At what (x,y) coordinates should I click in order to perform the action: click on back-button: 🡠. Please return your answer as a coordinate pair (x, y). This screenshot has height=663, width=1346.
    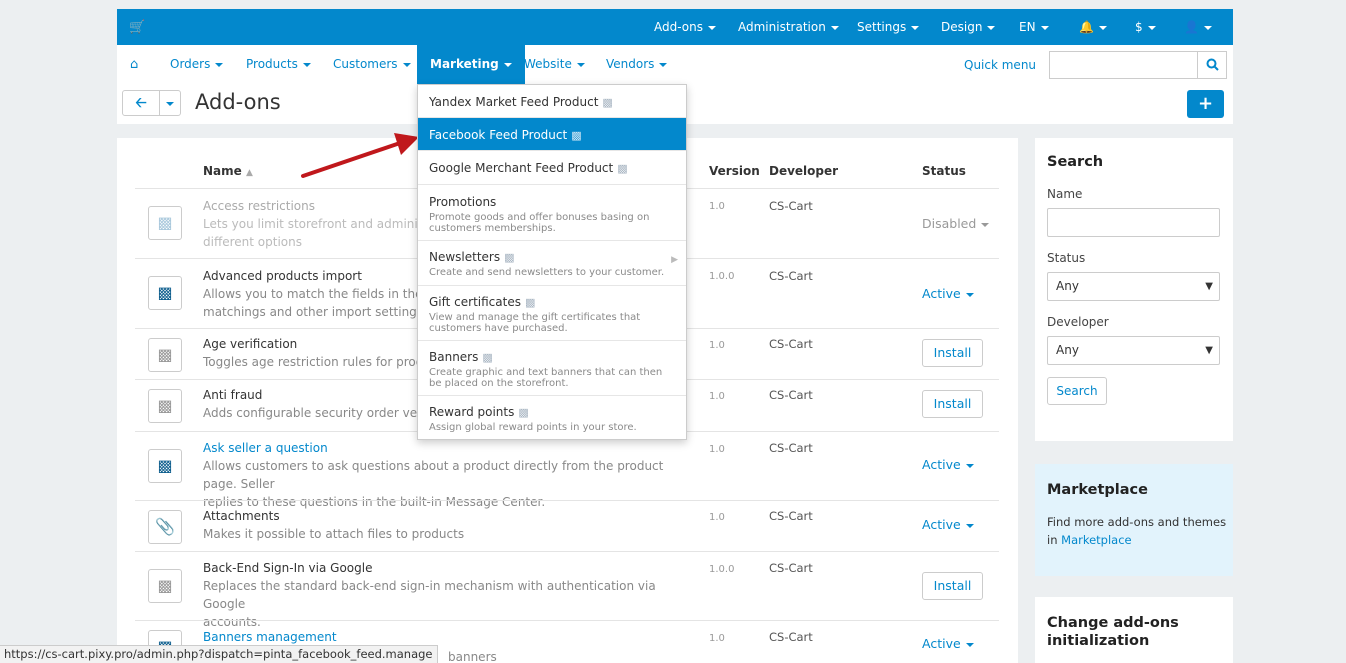
    Looking at the image, I should click on (141, 103).